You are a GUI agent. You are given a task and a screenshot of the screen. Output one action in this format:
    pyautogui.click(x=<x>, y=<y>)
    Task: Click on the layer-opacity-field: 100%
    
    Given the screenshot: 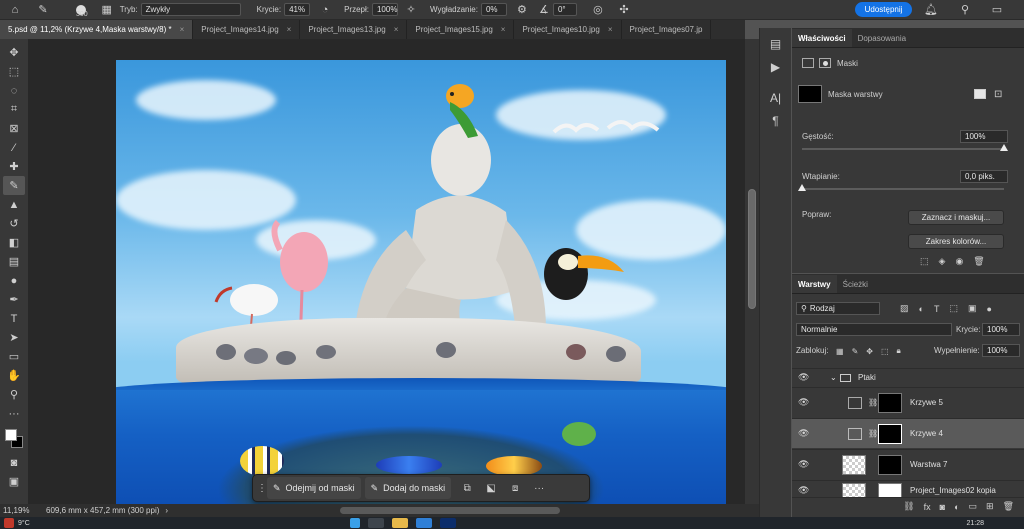 What is the action you would take?
    pyautogui.click(x=1001, y=329)
    